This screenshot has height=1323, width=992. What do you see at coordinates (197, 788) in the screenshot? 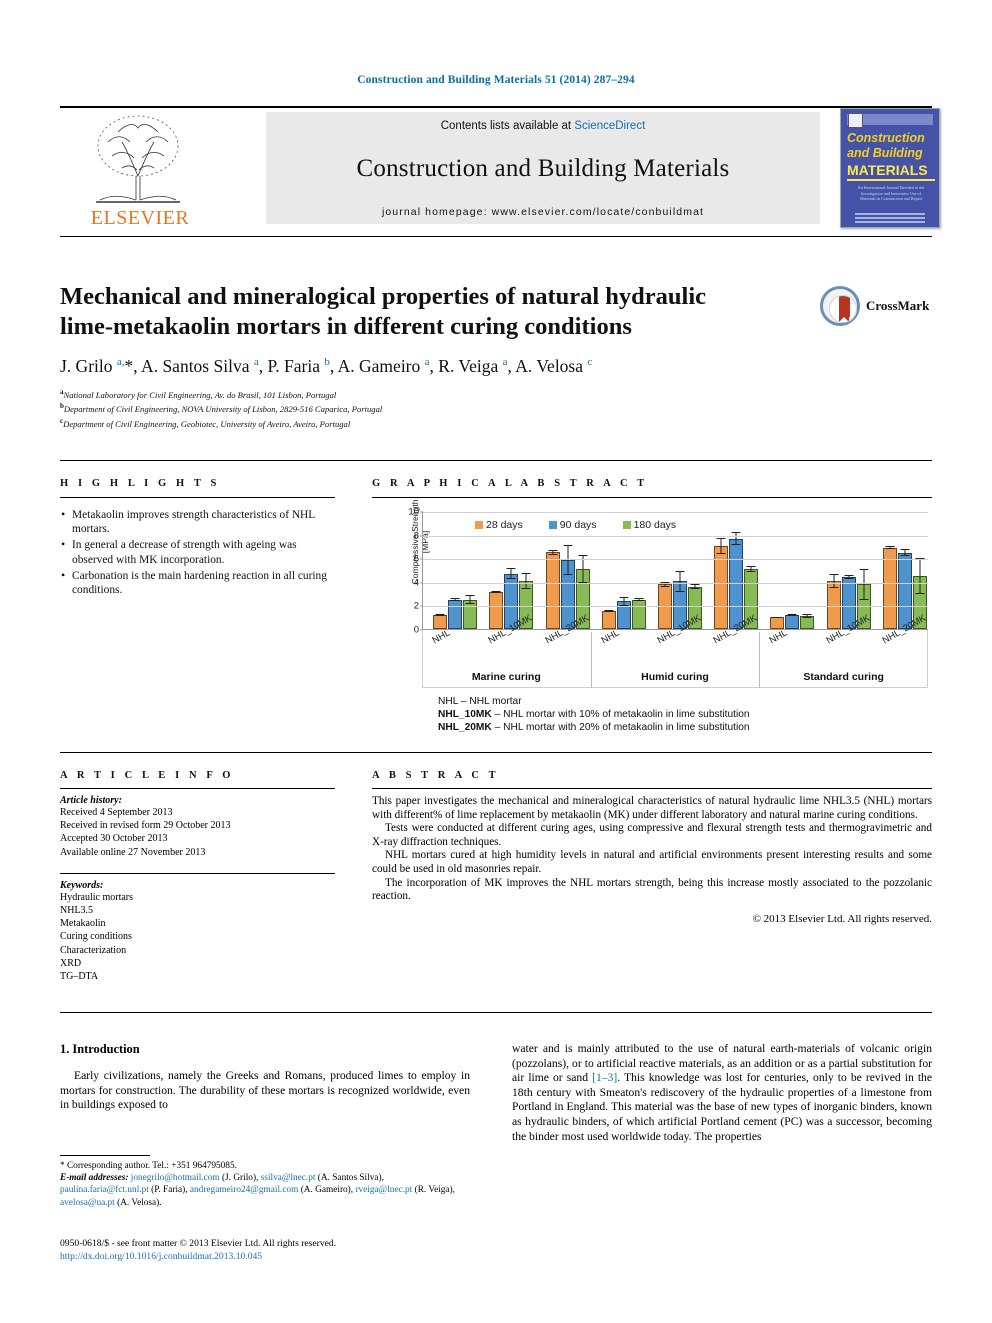
I see `article-info-rule` at bounding box center [197, 788].